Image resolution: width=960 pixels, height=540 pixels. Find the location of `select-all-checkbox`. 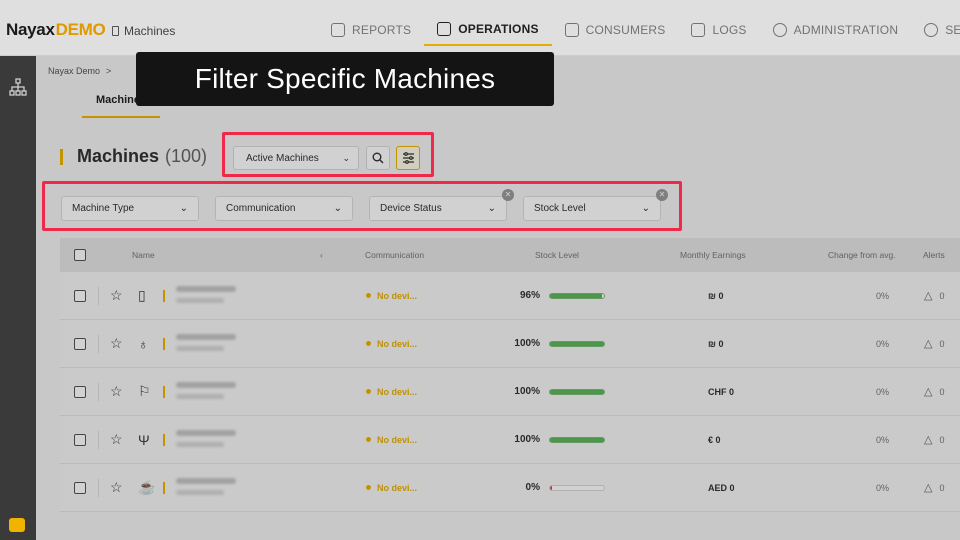

select-all-checkbox is located at coordinates (80, 255).